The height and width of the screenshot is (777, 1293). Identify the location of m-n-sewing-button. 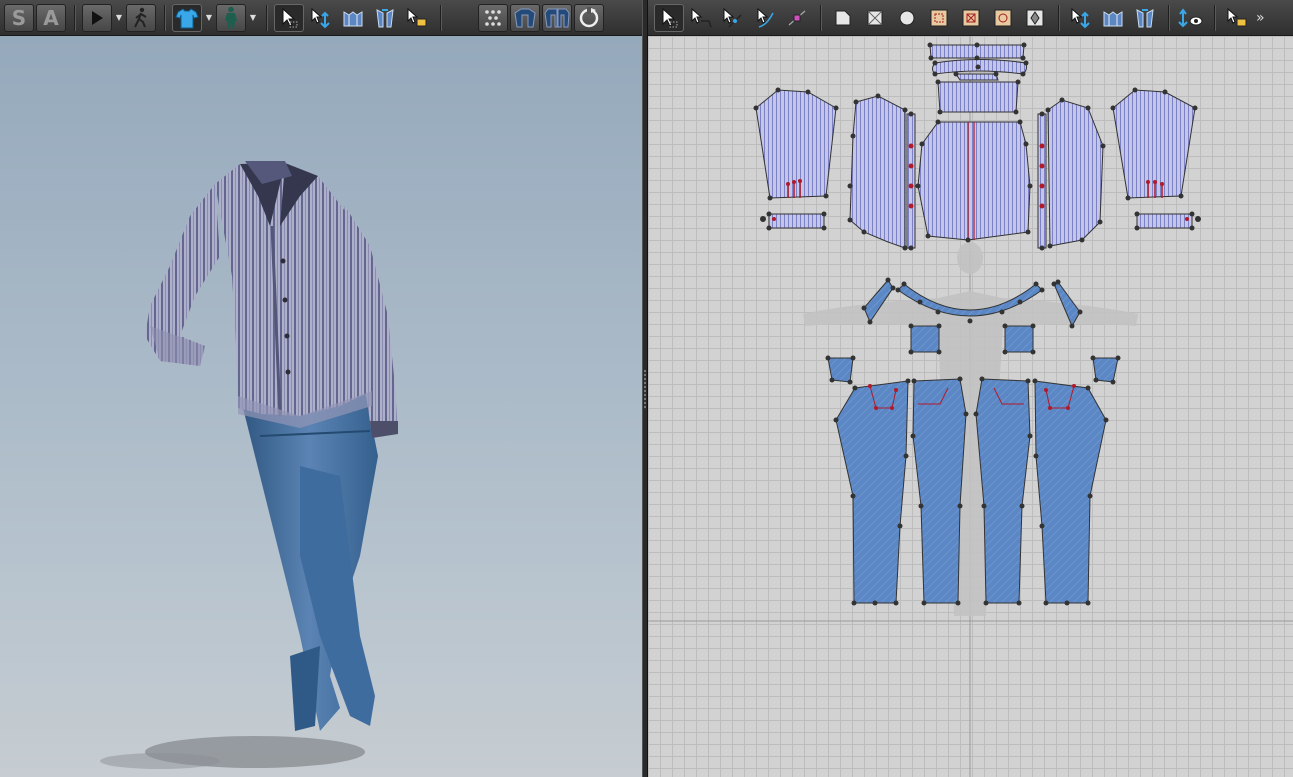
(1145, 18).